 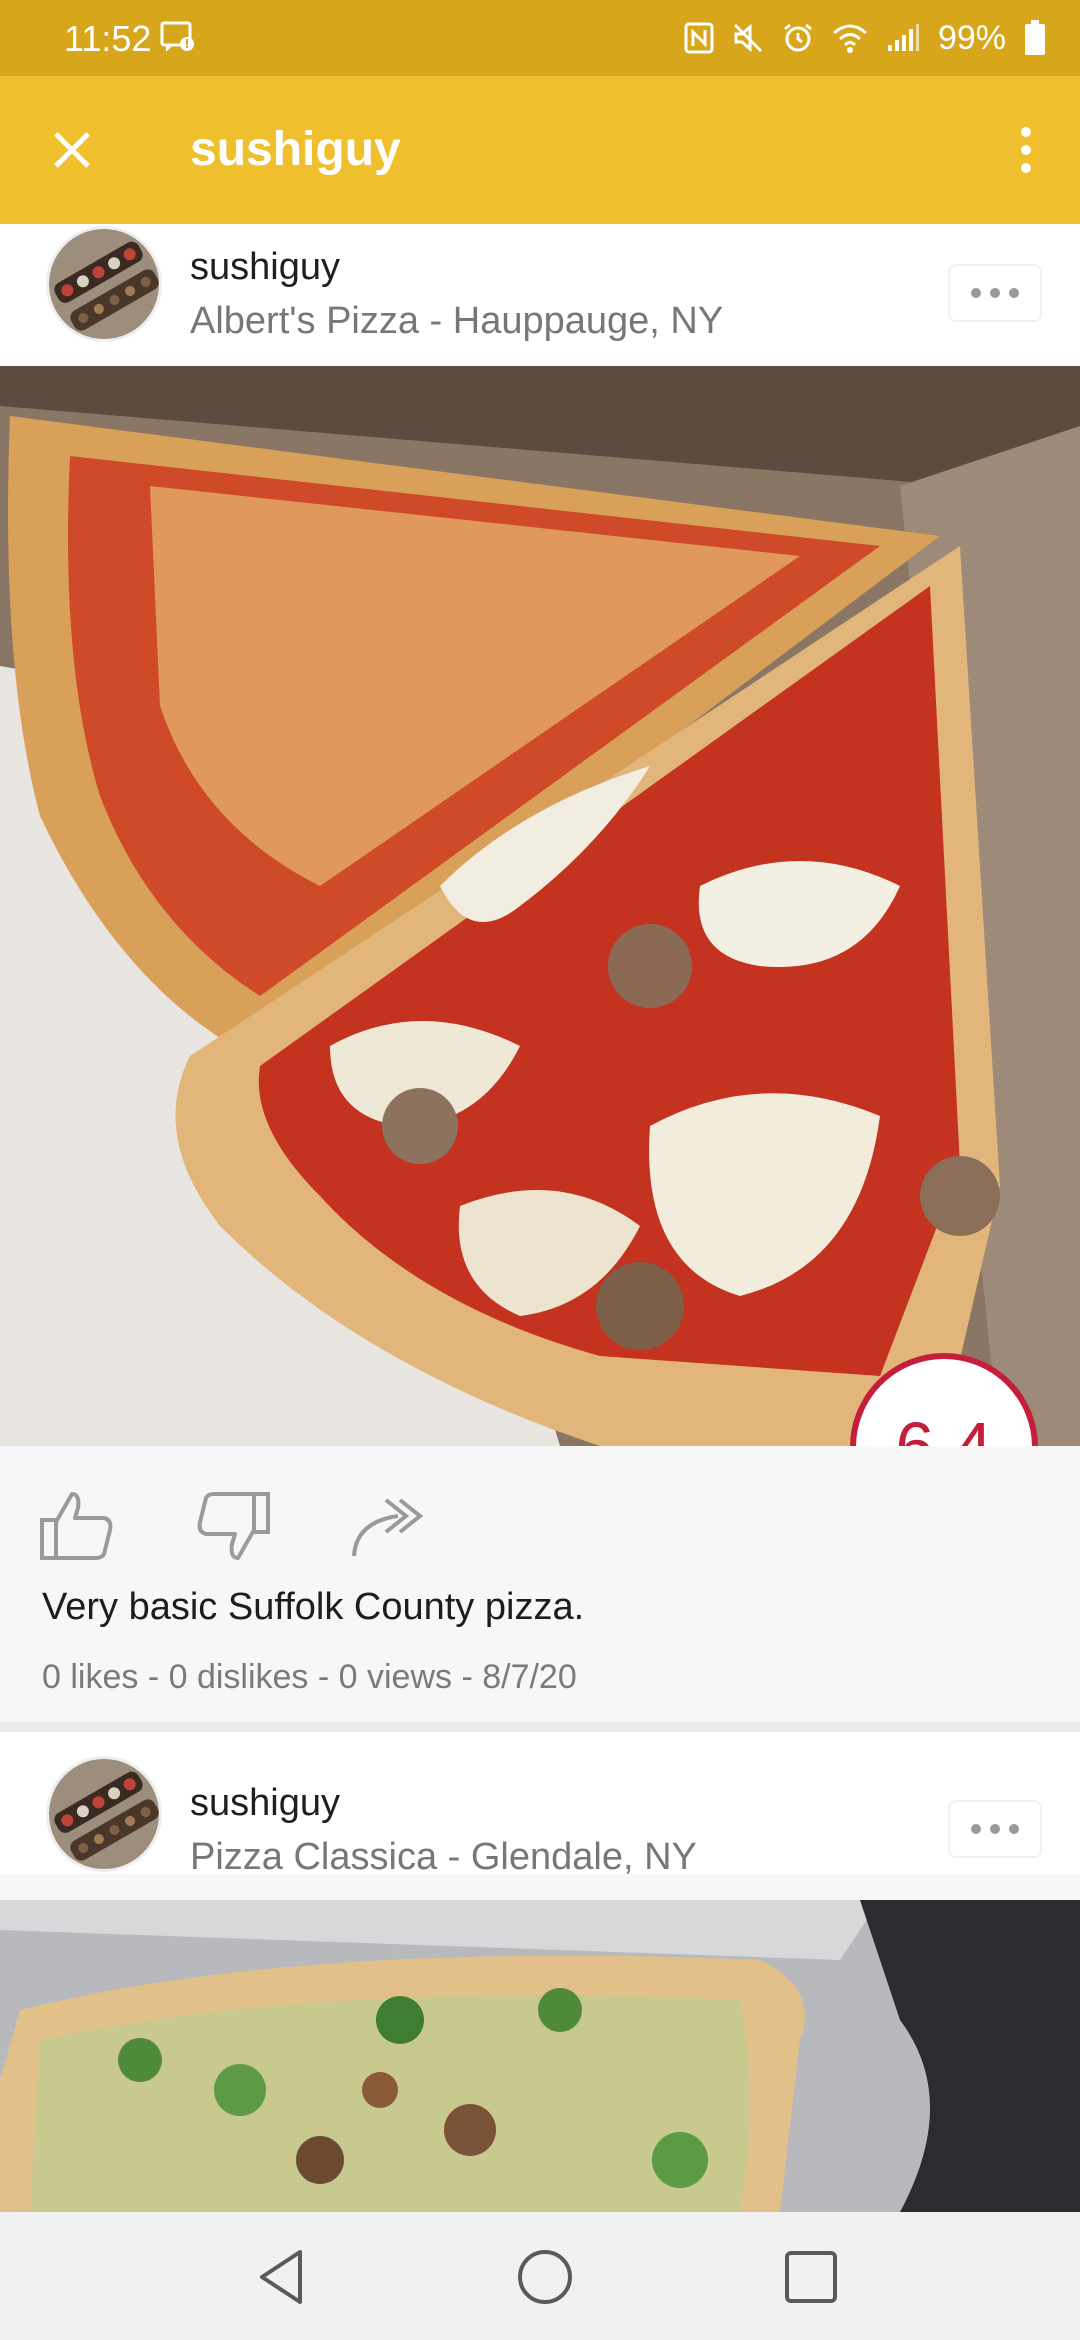 I want to click on system-nav-bar, so click(x=540, y=2276).